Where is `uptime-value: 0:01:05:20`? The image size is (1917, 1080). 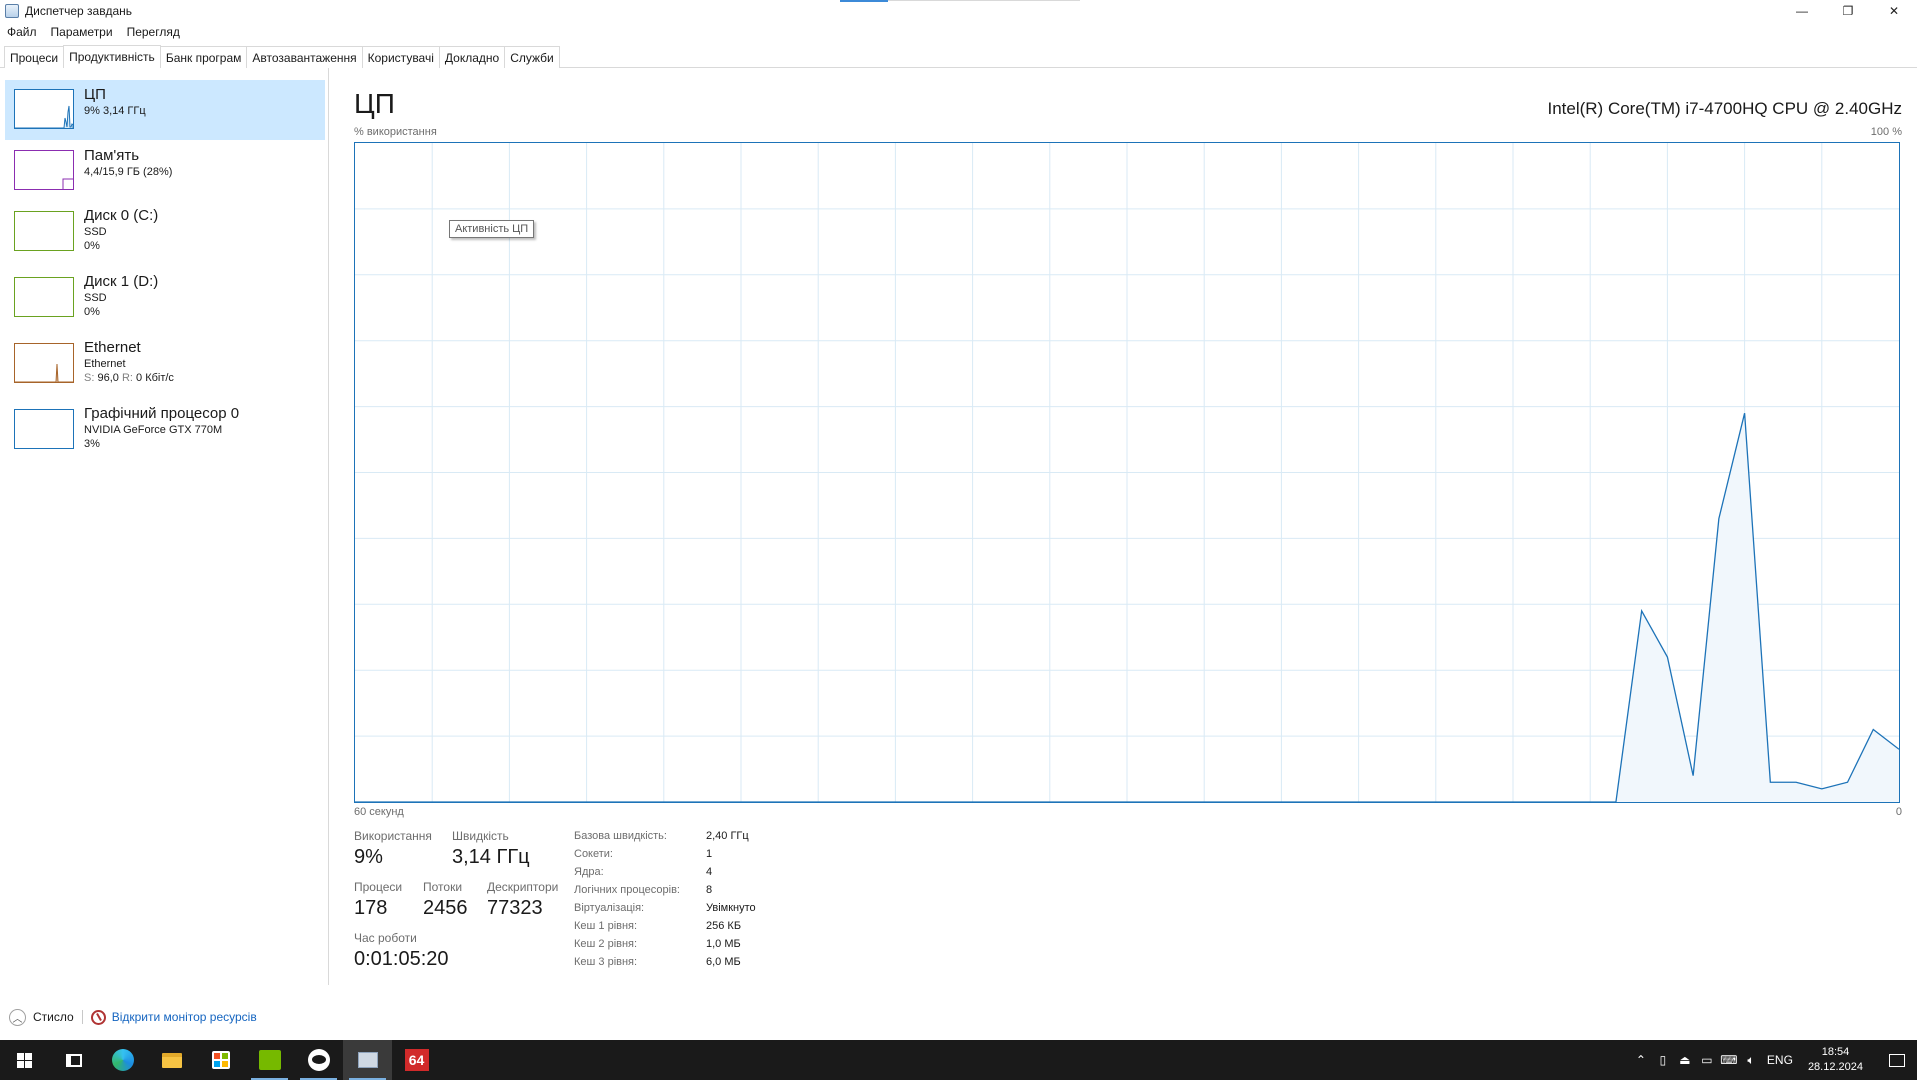
uptime-value: 0:01:05:20 is located at coordinates (401, 959).